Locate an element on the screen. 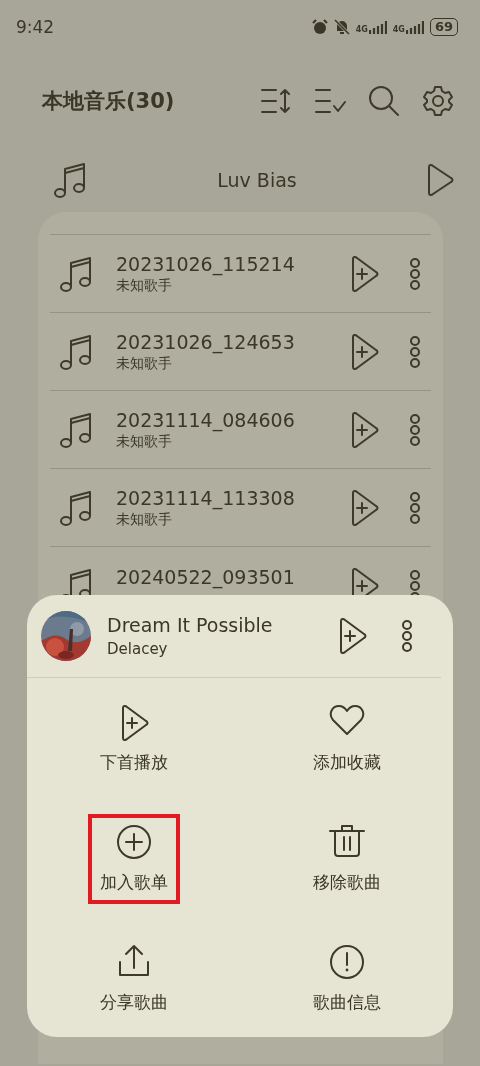 The image size is (480, 1066). song-title: 20231114_113308 is located at coordinates (206, 497).